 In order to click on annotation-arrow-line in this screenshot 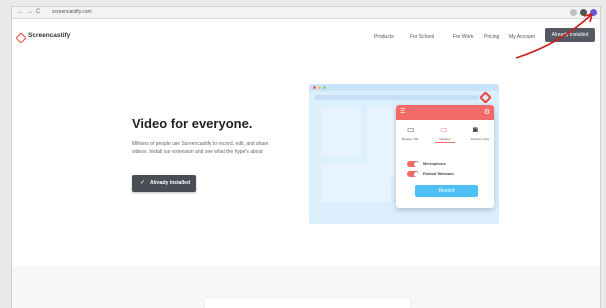, I will do `click(554, 36)`.